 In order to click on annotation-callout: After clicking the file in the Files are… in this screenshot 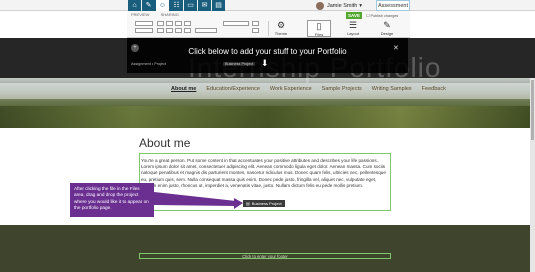, I will do `click(112, 200)`.